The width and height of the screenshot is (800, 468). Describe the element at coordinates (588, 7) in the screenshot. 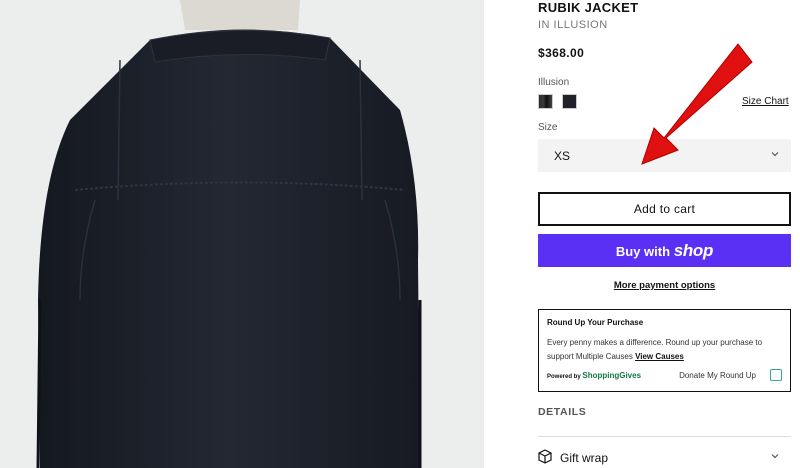

I see `product-title: RUBIK JACKET` at that location.